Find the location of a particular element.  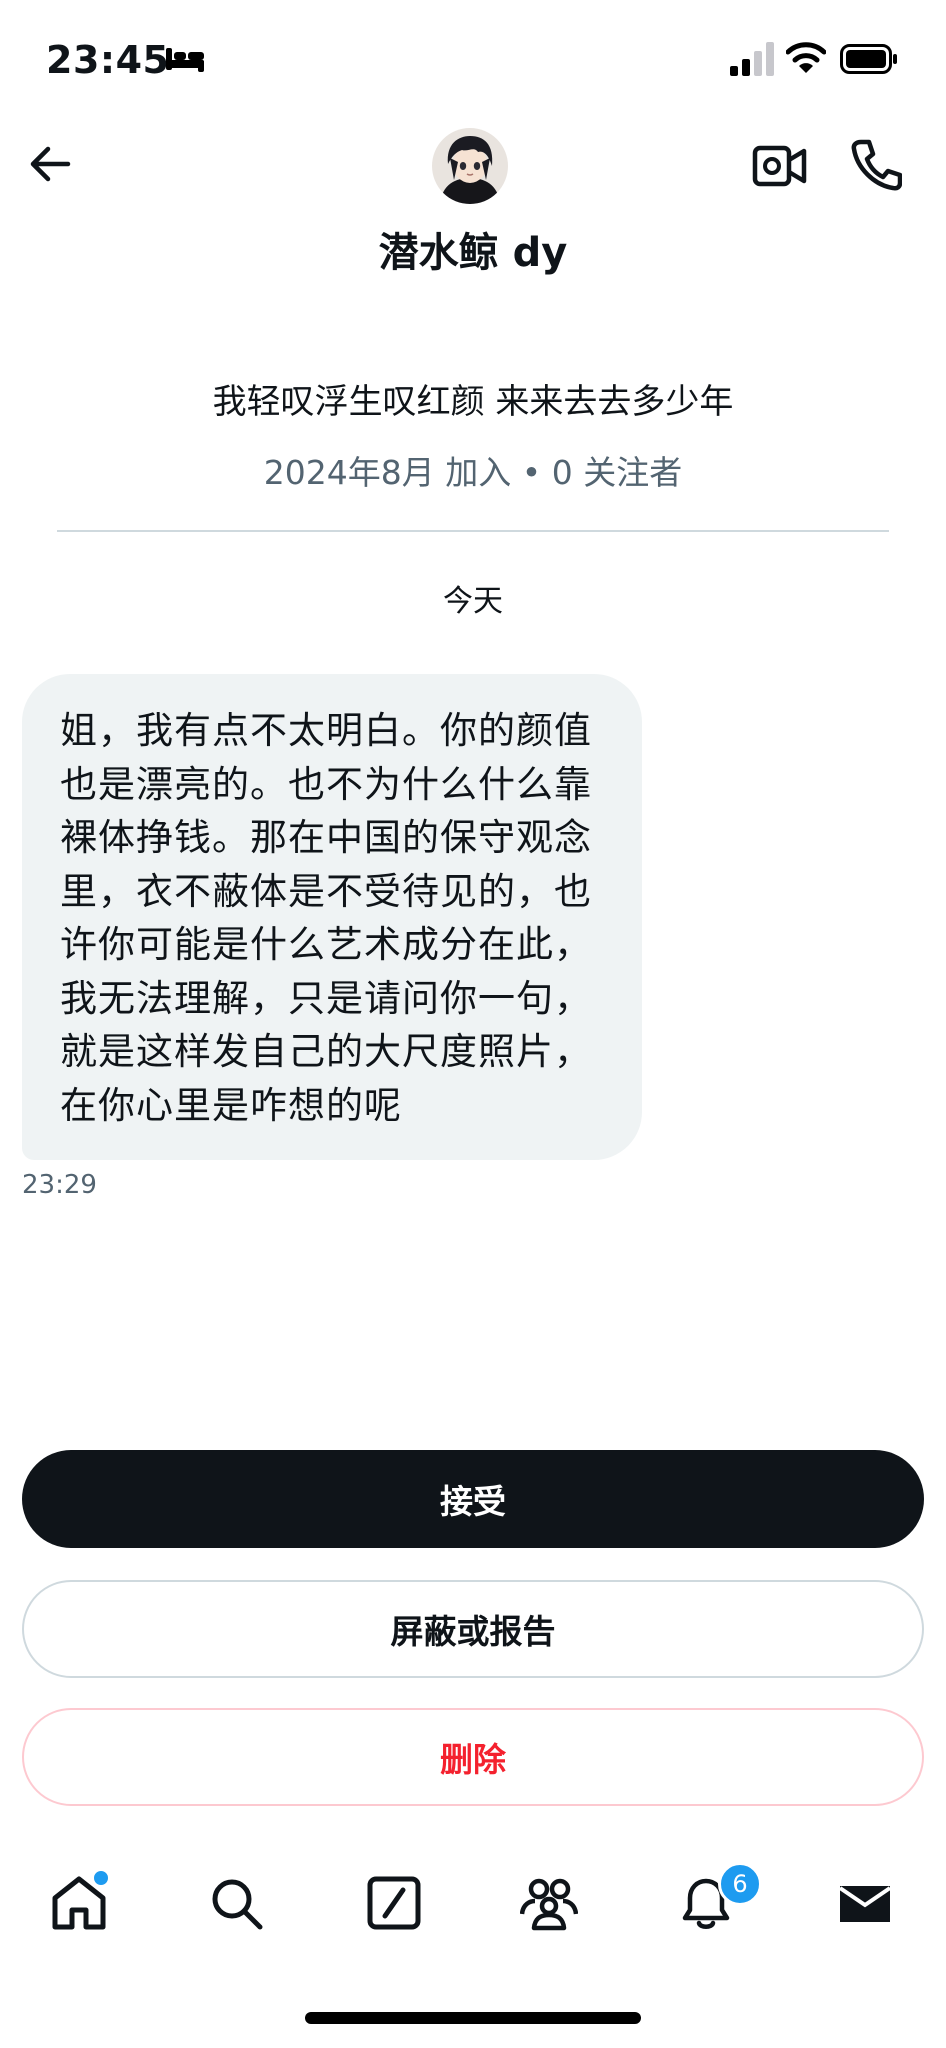

anime-avatar-image is located at coordinates (470, 166).